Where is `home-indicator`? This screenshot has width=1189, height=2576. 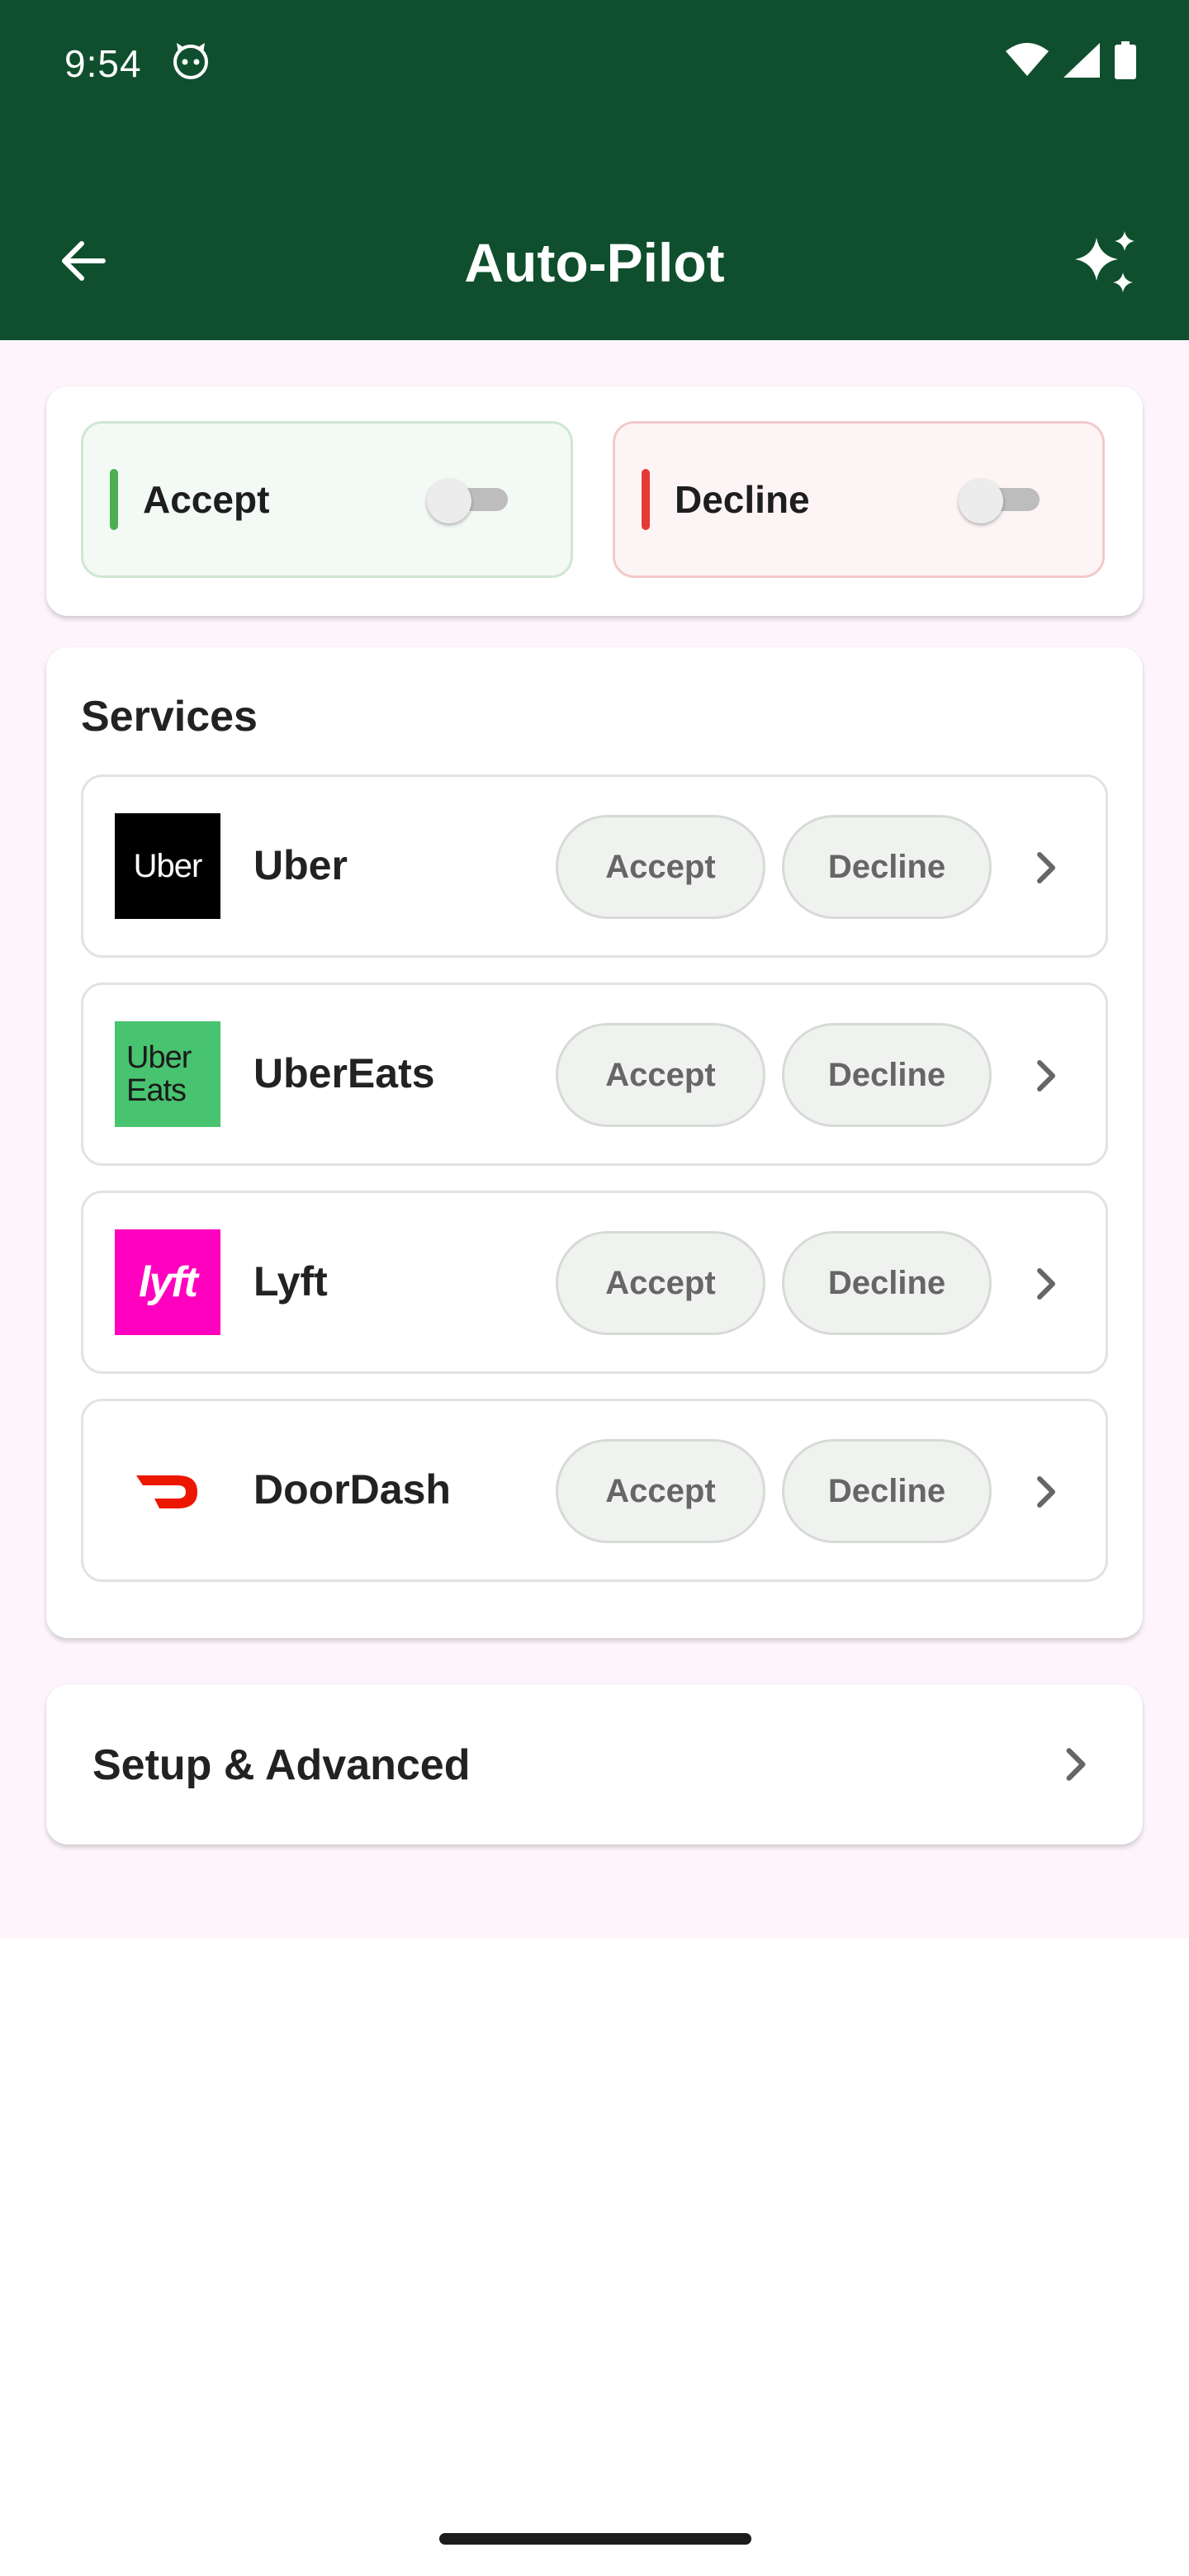 home-indicator is located at coordinates (595, 2539).